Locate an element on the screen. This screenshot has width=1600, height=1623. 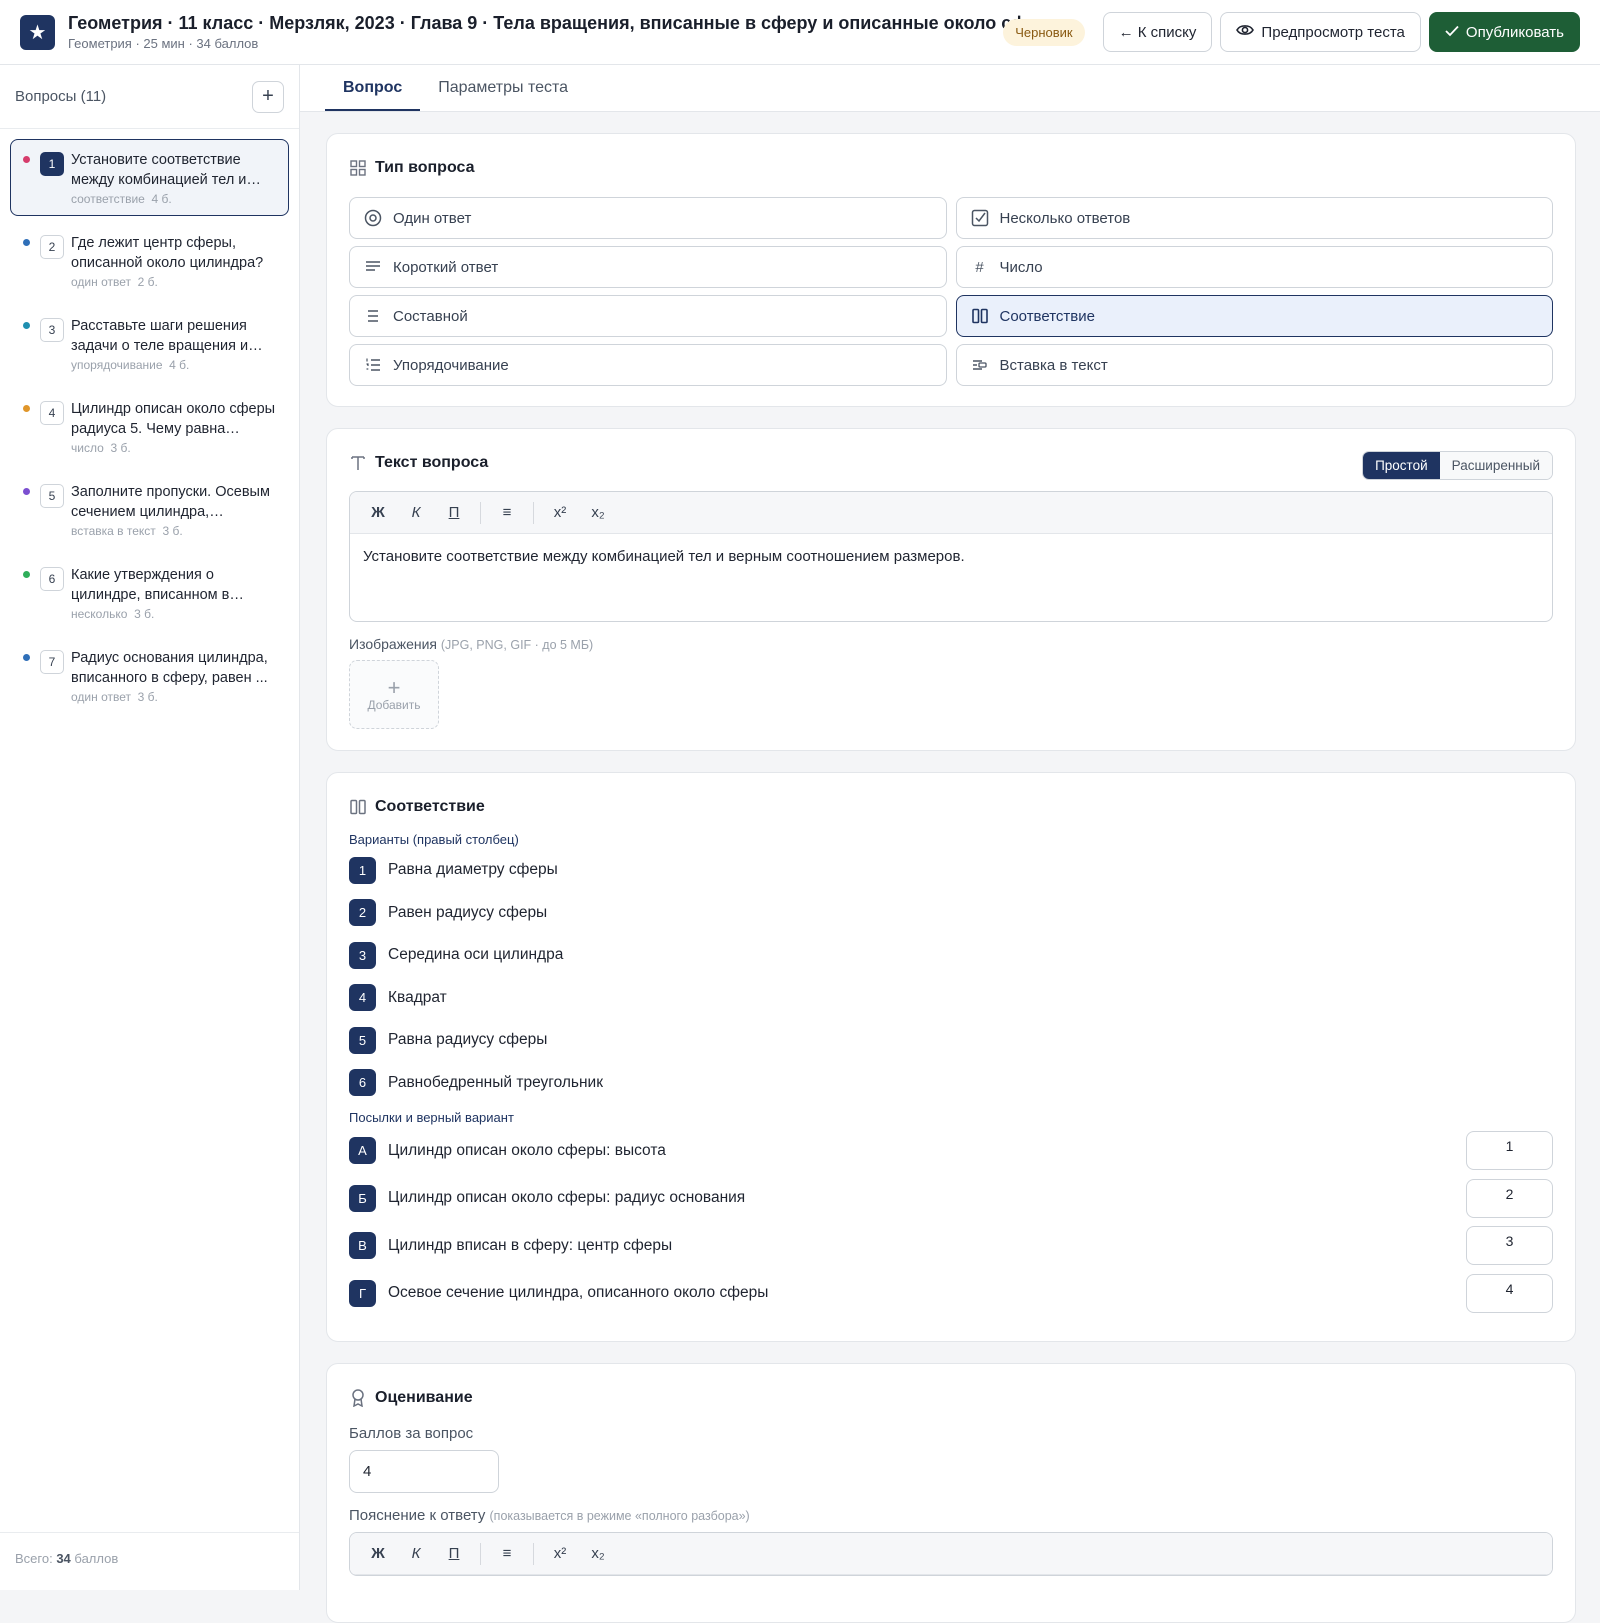
tab-test-settings: Параметры теста is located at coordinates (503, 88).